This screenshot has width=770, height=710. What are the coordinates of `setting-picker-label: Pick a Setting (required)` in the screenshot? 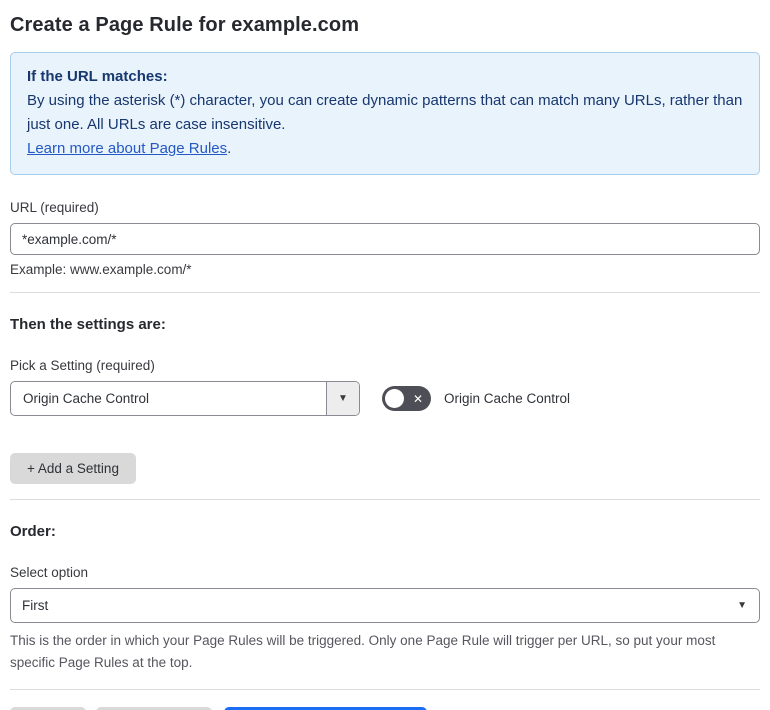 It's located at (82, 365).